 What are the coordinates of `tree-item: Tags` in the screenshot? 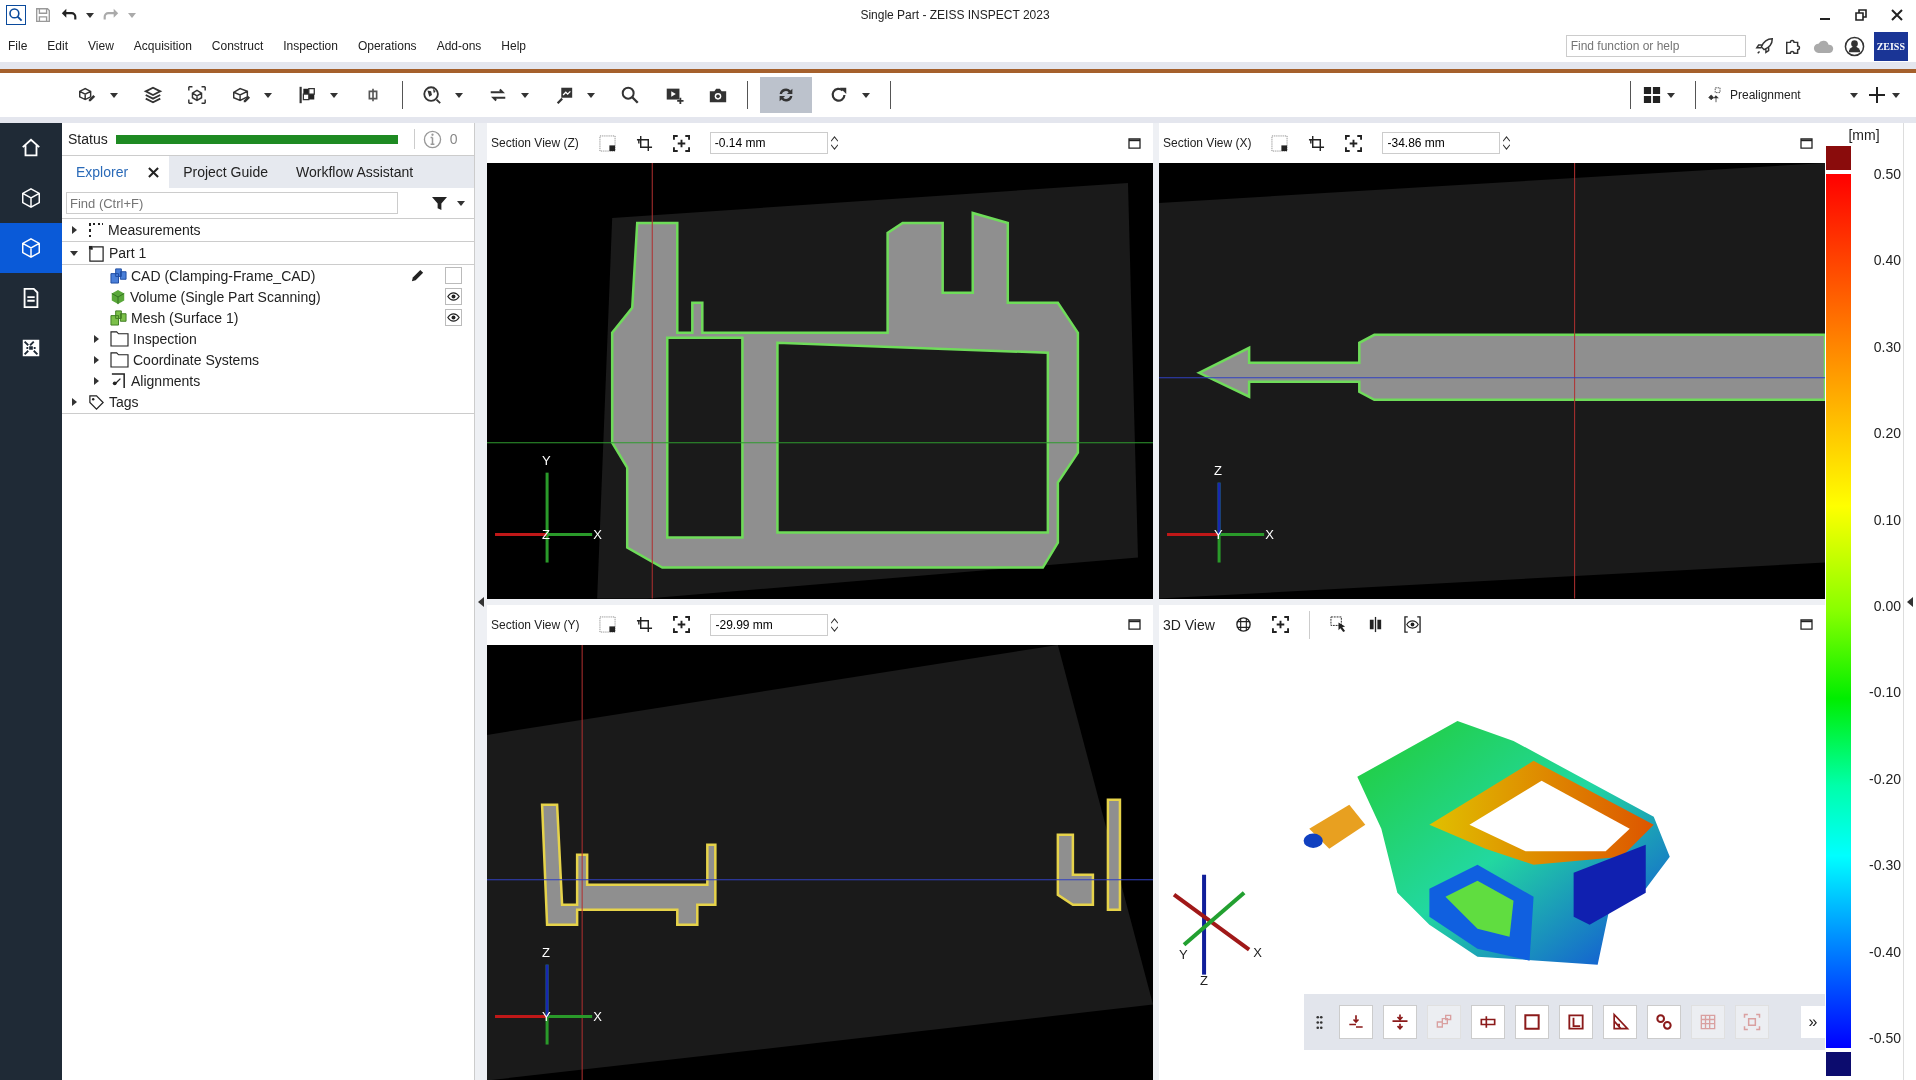 It's located at (124, 402).